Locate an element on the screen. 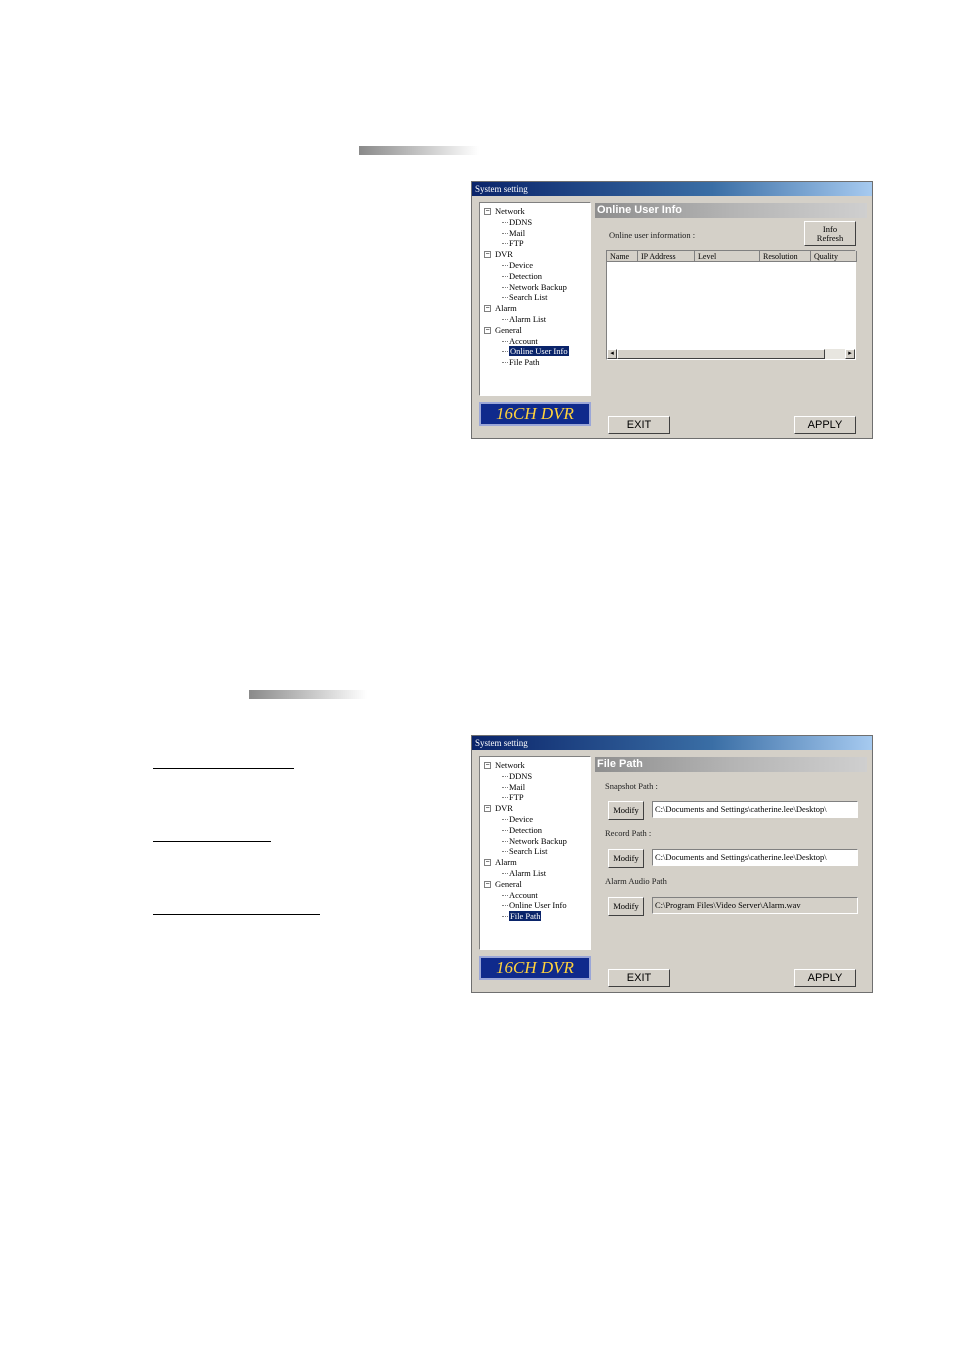 This screenshot has width=954, height=1350. record-modify-button: Modify is located at coordinates (626, 858).